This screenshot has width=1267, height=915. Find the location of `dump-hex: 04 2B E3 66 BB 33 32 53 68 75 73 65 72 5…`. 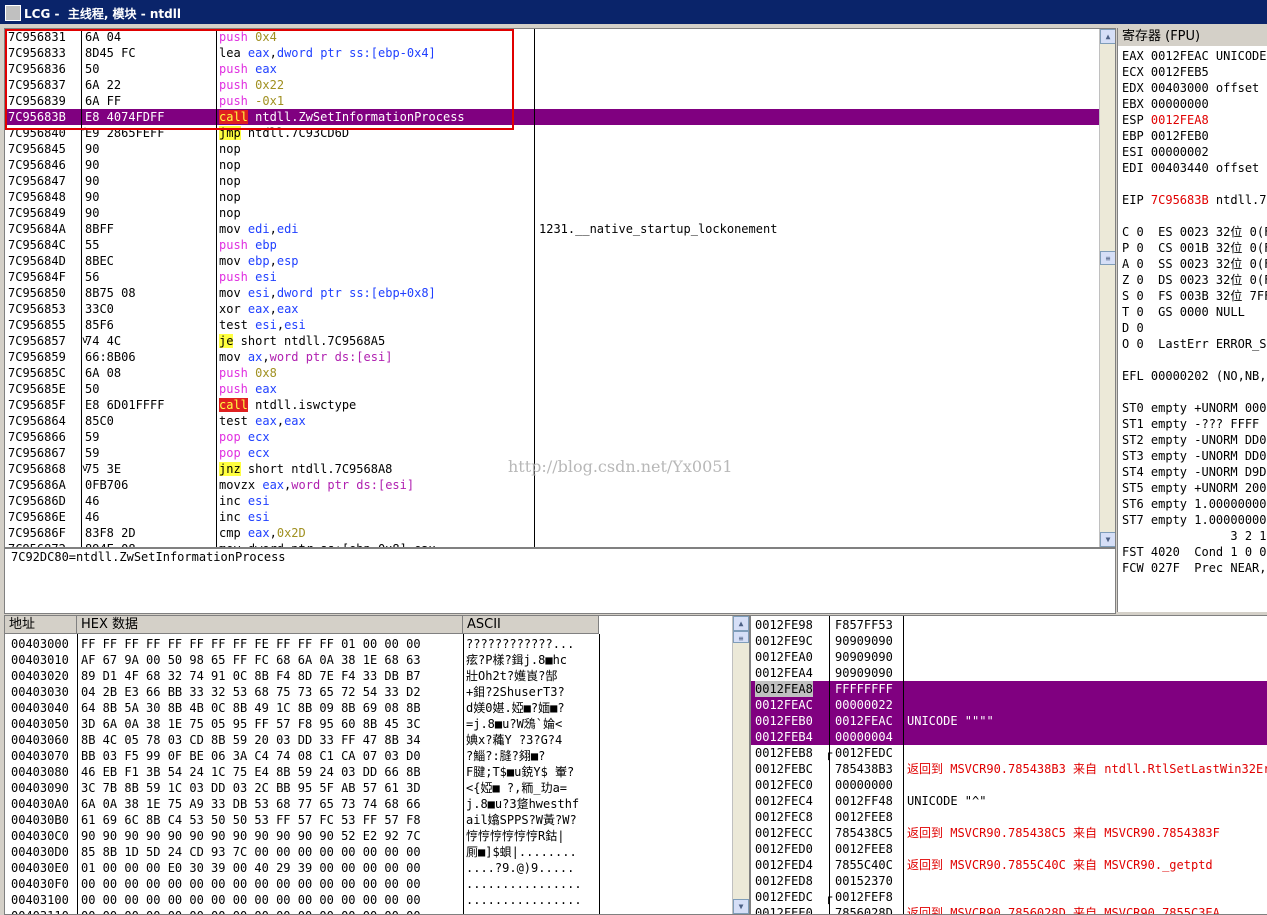

dump-hex: 04 2B E3 66 BB 33 32 53 68 75 73 65 72 5… is located at coordinates (251, 692).